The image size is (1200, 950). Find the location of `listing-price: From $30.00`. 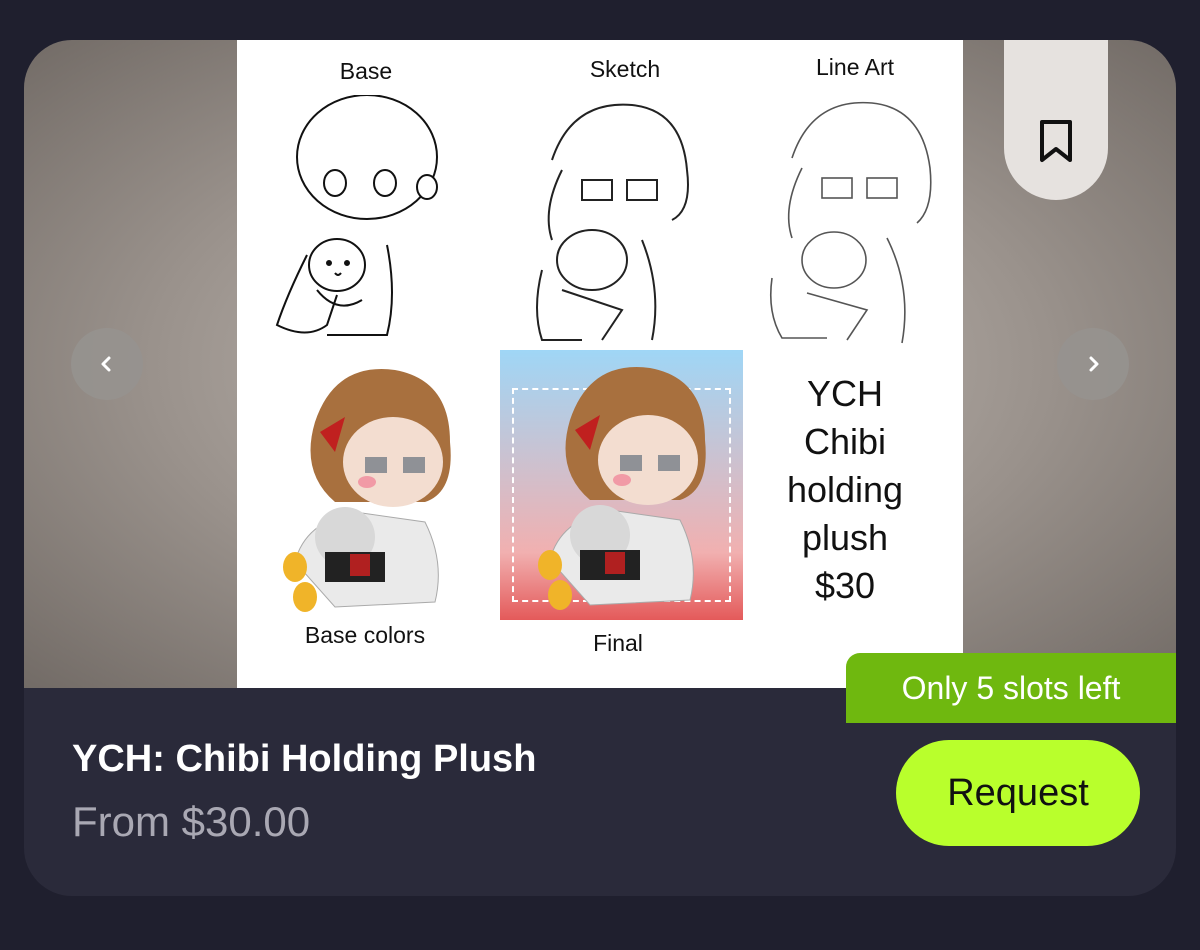

listing-price: From $30.00 is located at coordinates (191, 821).